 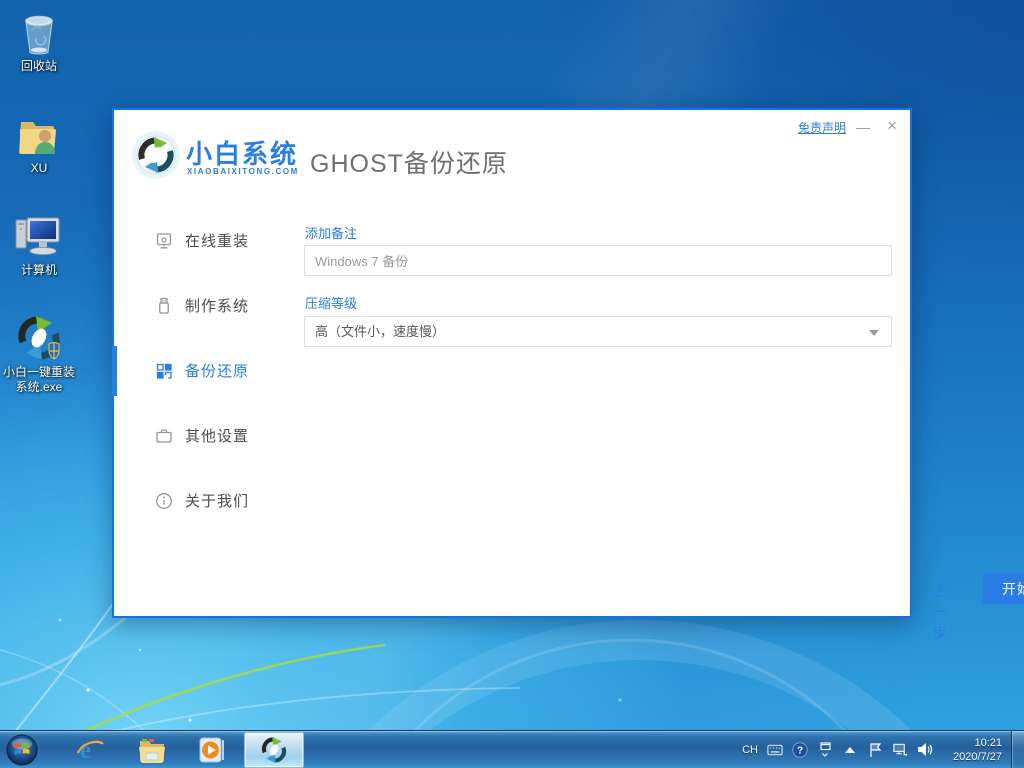 I want to click on grid-icon, so click(x=164, y=371).